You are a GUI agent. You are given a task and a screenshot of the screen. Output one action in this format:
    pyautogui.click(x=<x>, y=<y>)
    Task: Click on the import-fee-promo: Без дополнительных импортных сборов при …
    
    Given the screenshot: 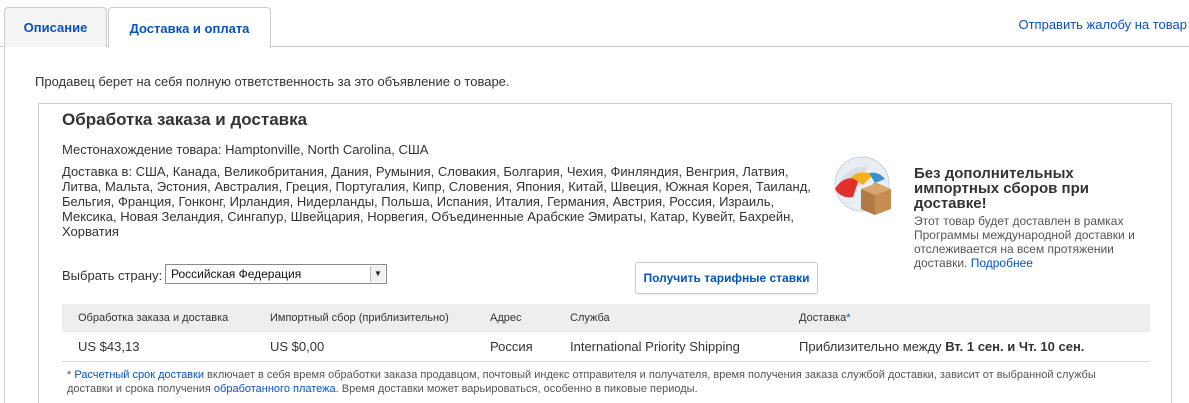 What is the action you would take?
    pyautogui.click(x=1034, y=218)
    